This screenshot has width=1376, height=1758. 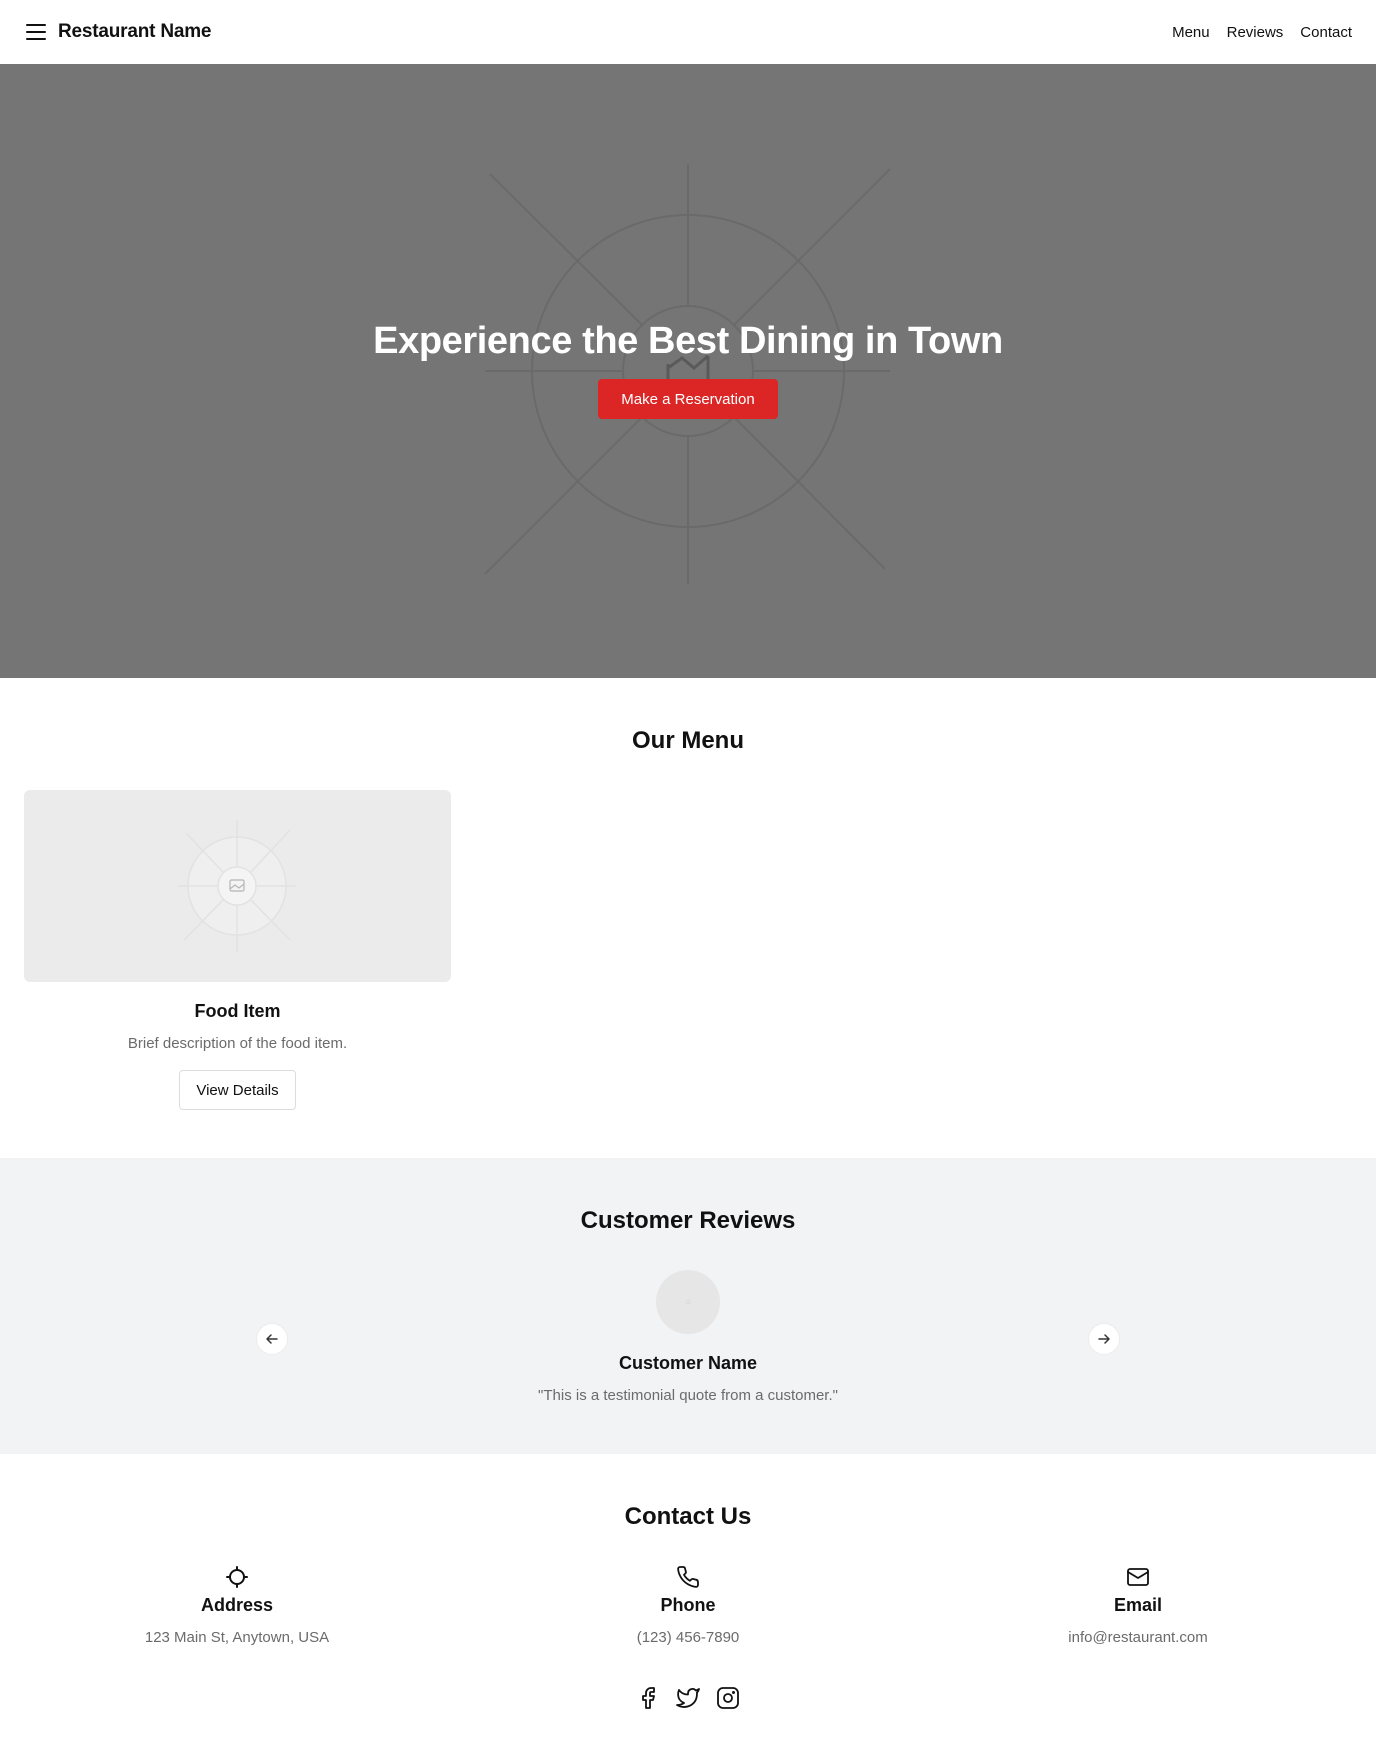 What do you see at coordinates (237, 1043) in the screenshot?
I see `food-item-description: Brief description of the food item.` at bounding box center [237, 1043].